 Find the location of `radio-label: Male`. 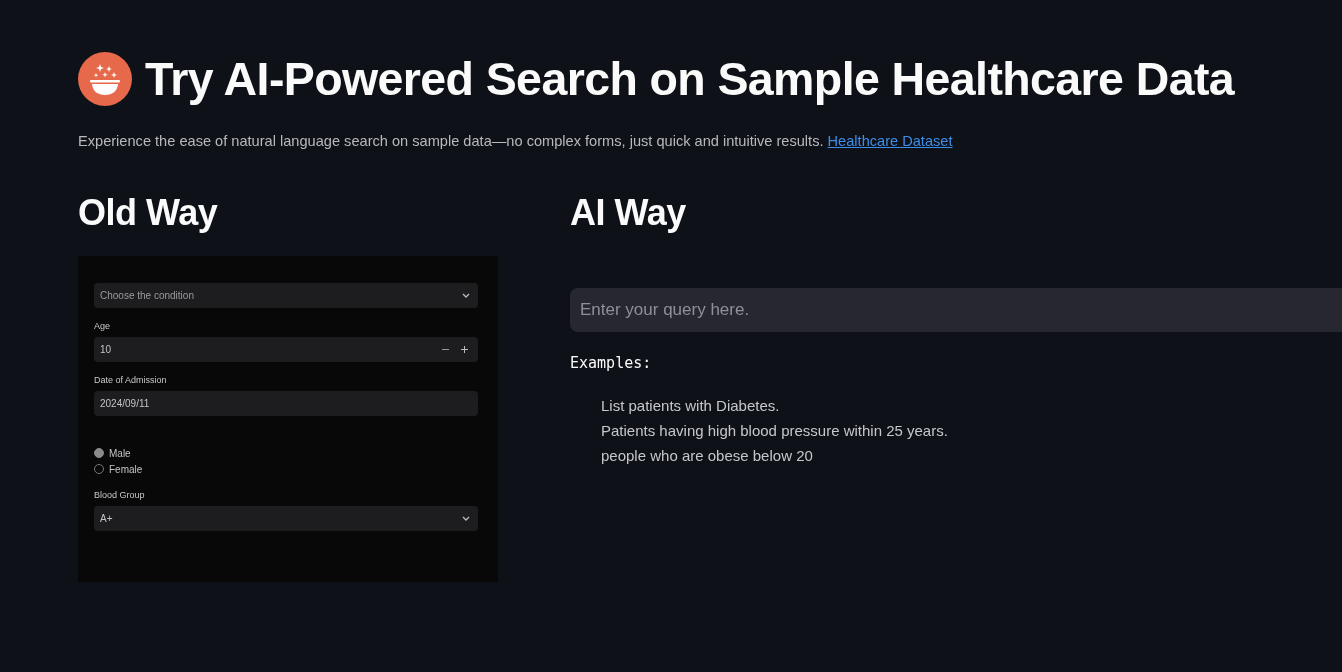

radio-label: Male is located at coordinates (120, 453).